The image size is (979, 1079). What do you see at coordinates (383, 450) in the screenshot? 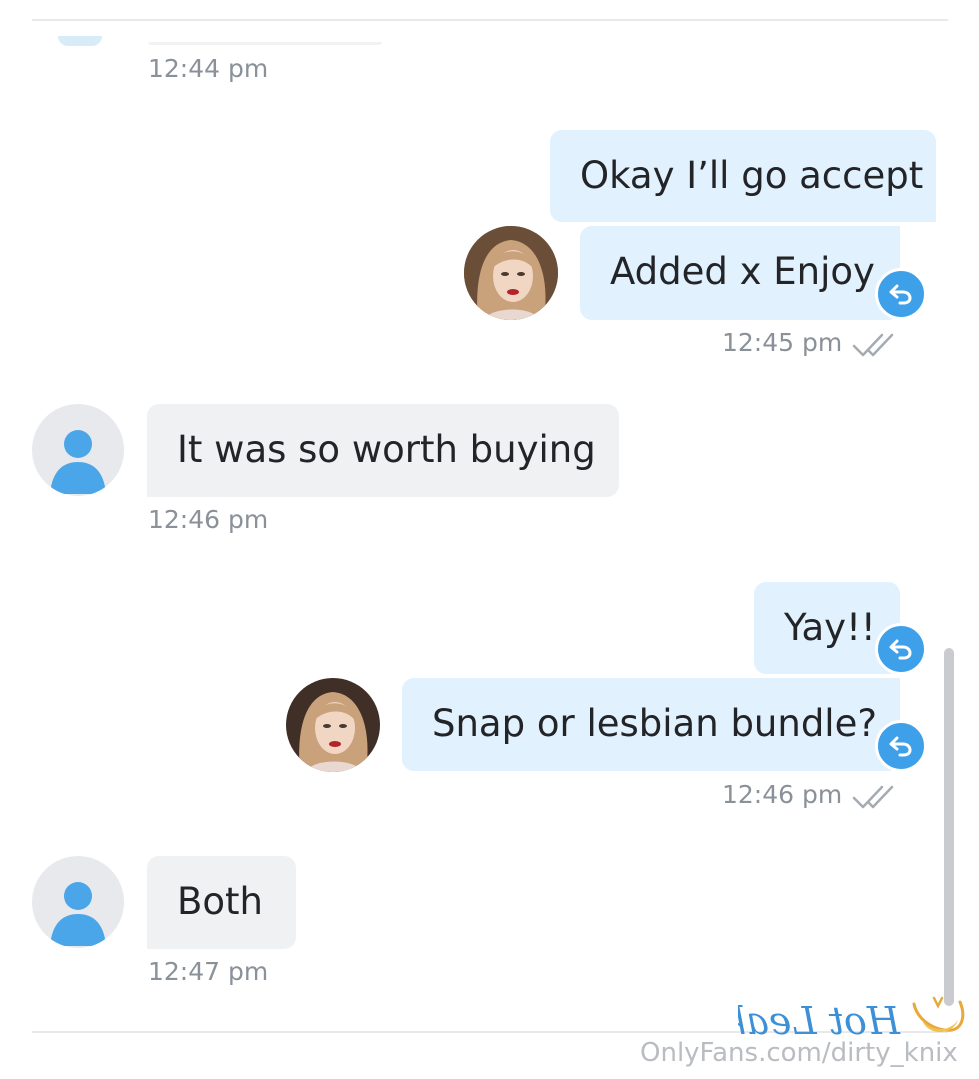
I see `received-message-worth: It was so worth buying` at bounding box center [383, 450].